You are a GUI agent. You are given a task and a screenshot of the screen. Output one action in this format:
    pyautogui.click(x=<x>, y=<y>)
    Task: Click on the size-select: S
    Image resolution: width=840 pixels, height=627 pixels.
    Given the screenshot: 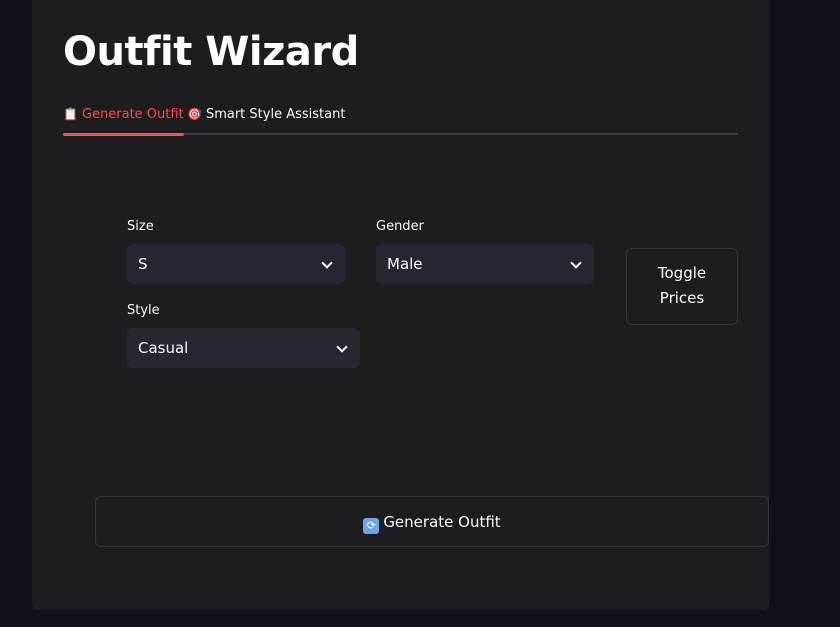 What is the action you would take?
    pyautogui.click(x=236, y=264)
    